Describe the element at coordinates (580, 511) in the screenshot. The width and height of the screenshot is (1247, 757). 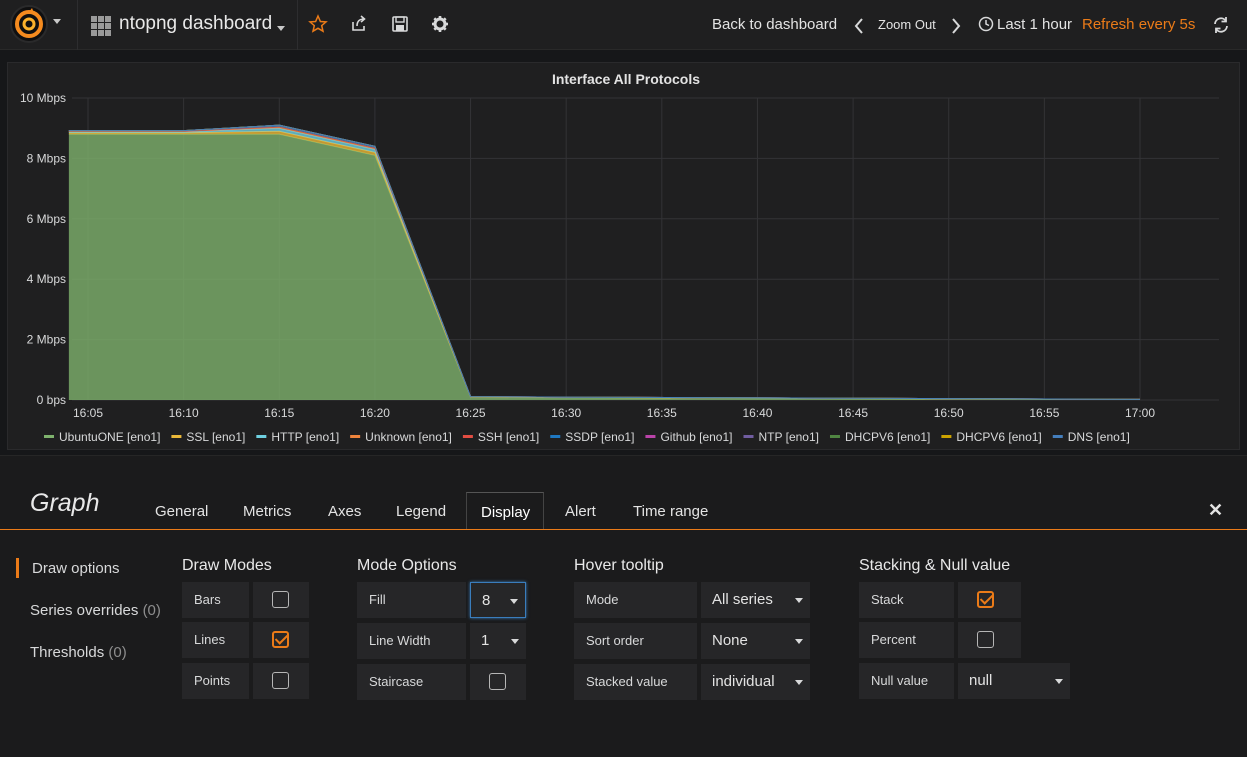
I see `tab-alert: Alert` at that location.